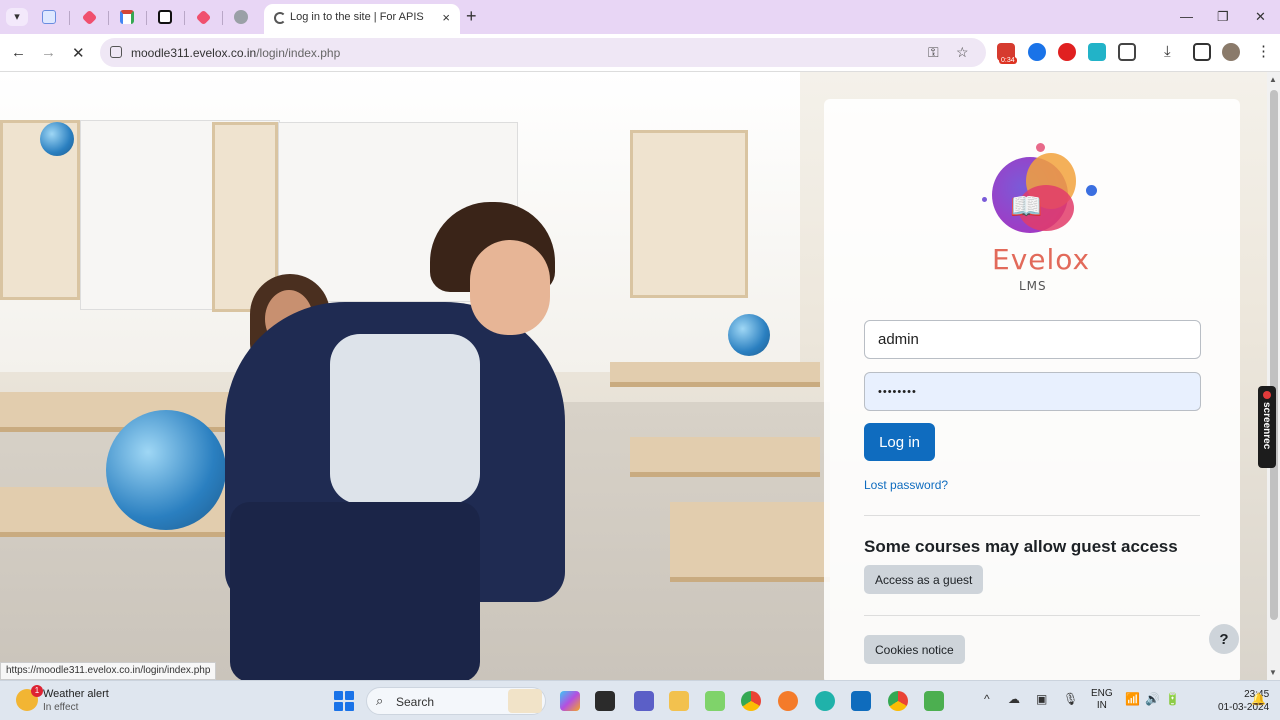  I want to click on battery-icon: 🔋, so click(1172, 699).